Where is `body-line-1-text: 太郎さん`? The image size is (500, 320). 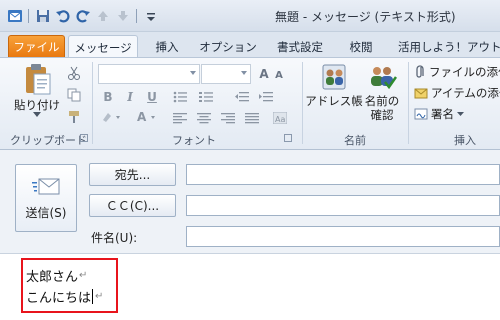
body-line-1-text: 太郎さん is located at coordinates (52, 277).